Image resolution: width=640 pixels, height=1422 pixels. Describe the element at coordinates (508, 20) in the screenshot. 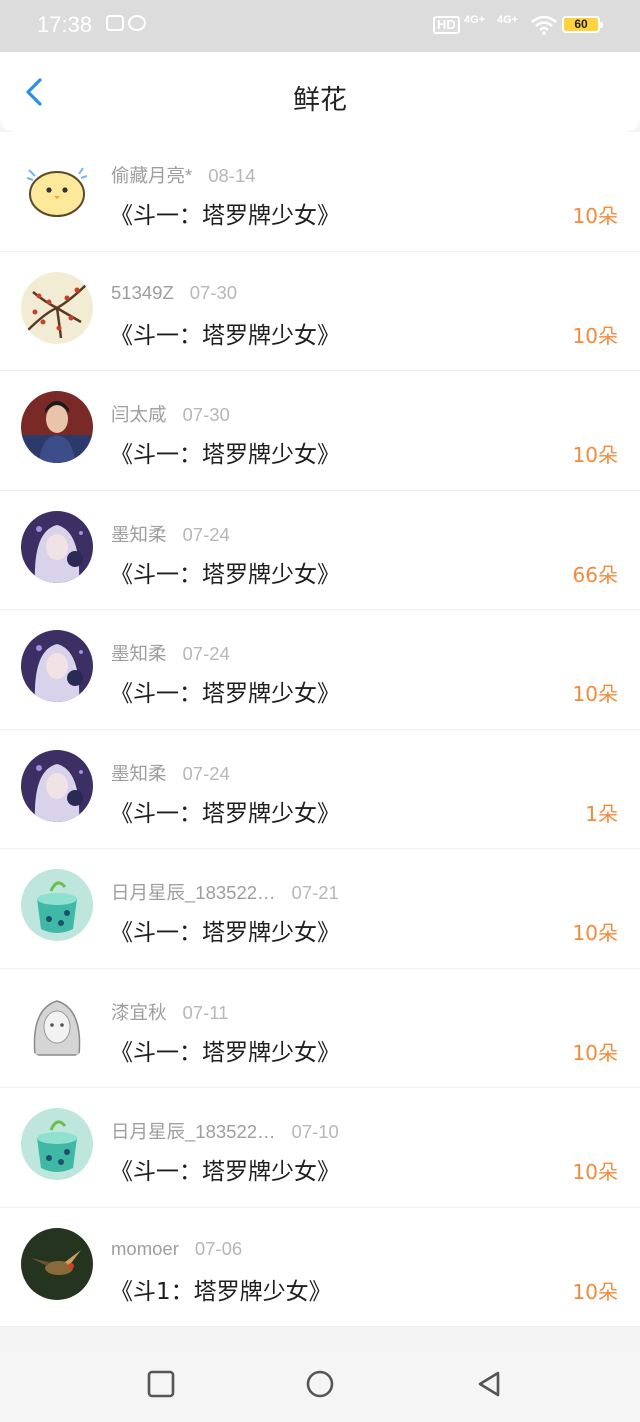

I see `signal-4g-2: 4G+` at that location.